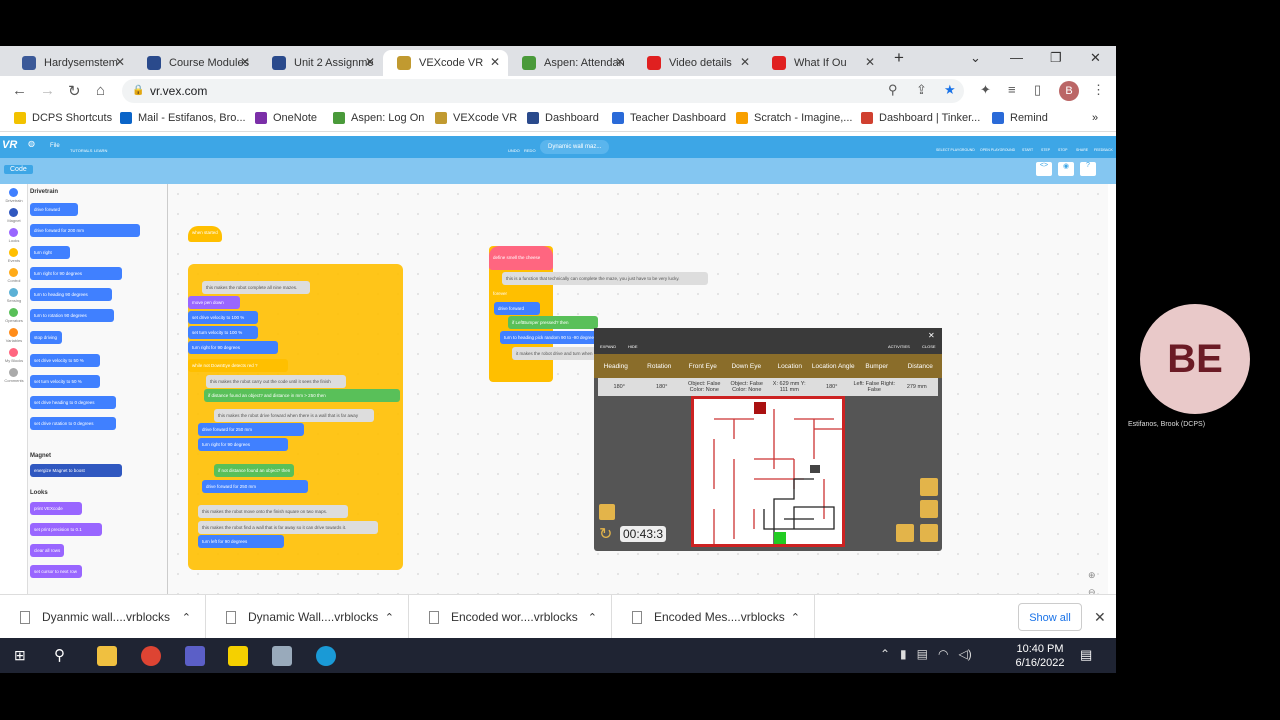 The height and width of the screenshot is (720, 1280). What do you see at coordinates (1040, 656) in the screenshot?
I see `system-clock: 10:40 PM 6/16/2022` at bounding box center [1040, 656].